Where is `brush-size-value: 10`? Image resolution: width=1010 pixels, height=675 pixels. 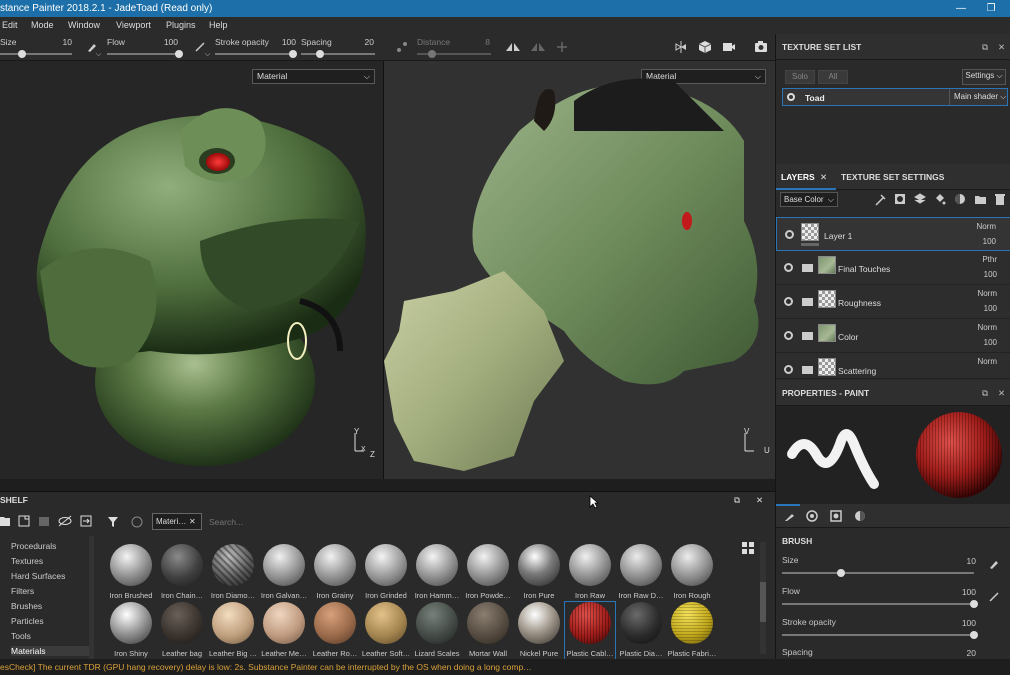
brush-size-value: 10 is located at coordinates (966, 561).